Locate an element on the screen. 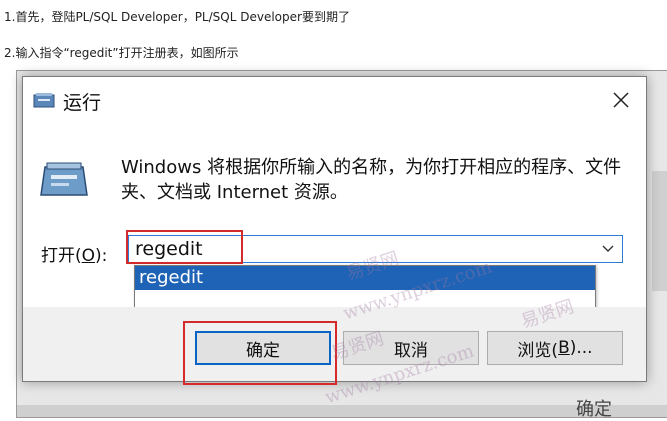  combo-dropdown-button is located at coordinates (608, 249).